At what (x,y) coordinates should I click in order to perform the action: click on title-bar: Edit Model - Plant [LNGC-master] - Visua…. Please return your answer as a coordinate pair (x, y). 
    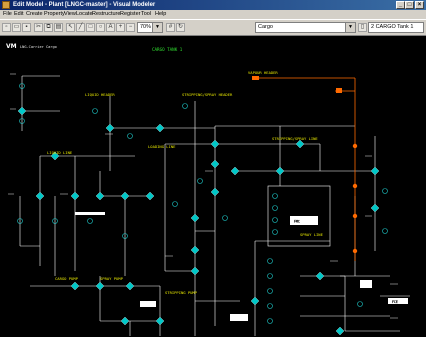
    Looking at the image, I should click on (213, 5).